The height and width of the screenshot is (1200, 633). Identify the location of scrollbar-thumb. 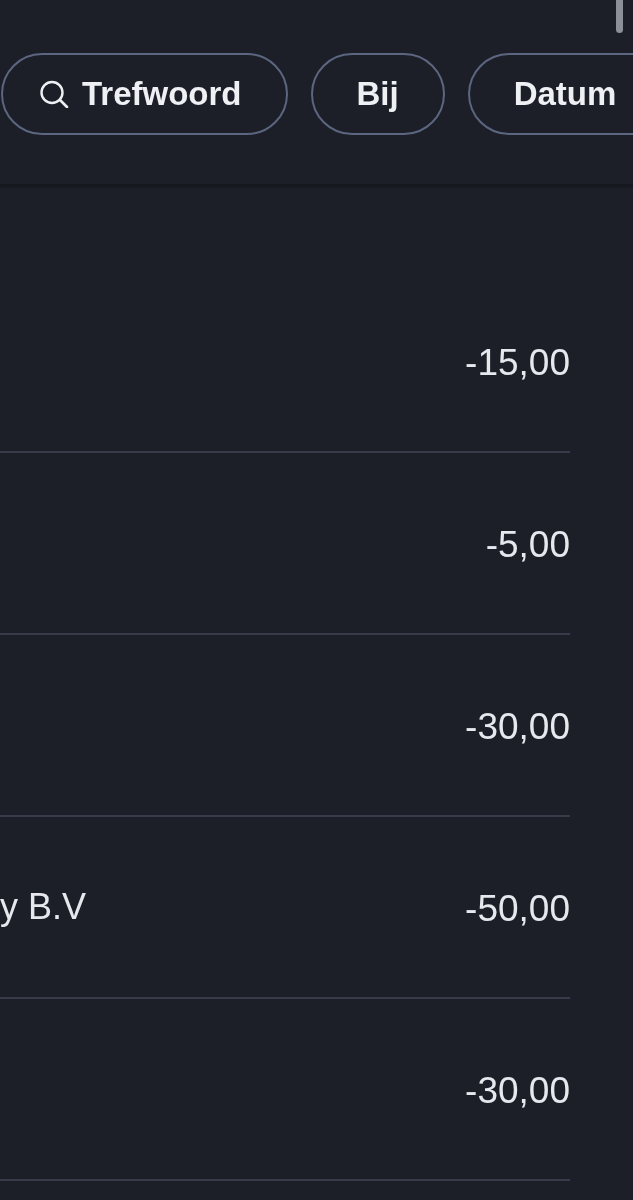
(619, 16).